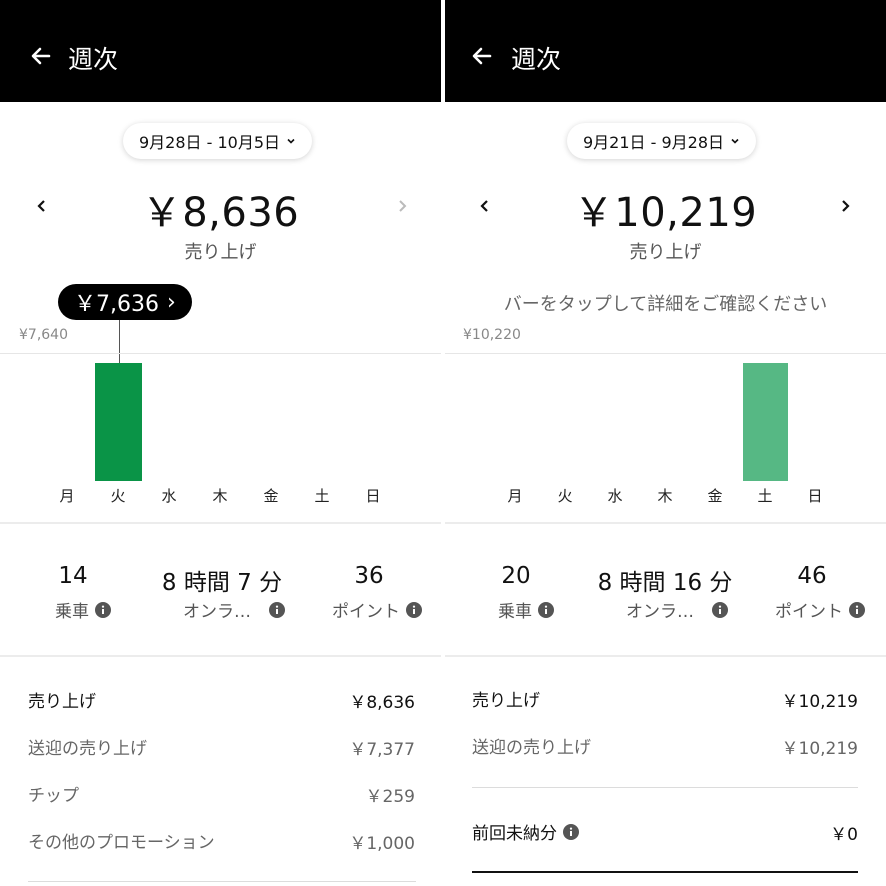 The height and width of the screenshot is (886, 886). What do you see at coordinates (665, 583) in the screenshot?
I see `online-time: 8 時間 16 分` at bounding box center [665, 583].